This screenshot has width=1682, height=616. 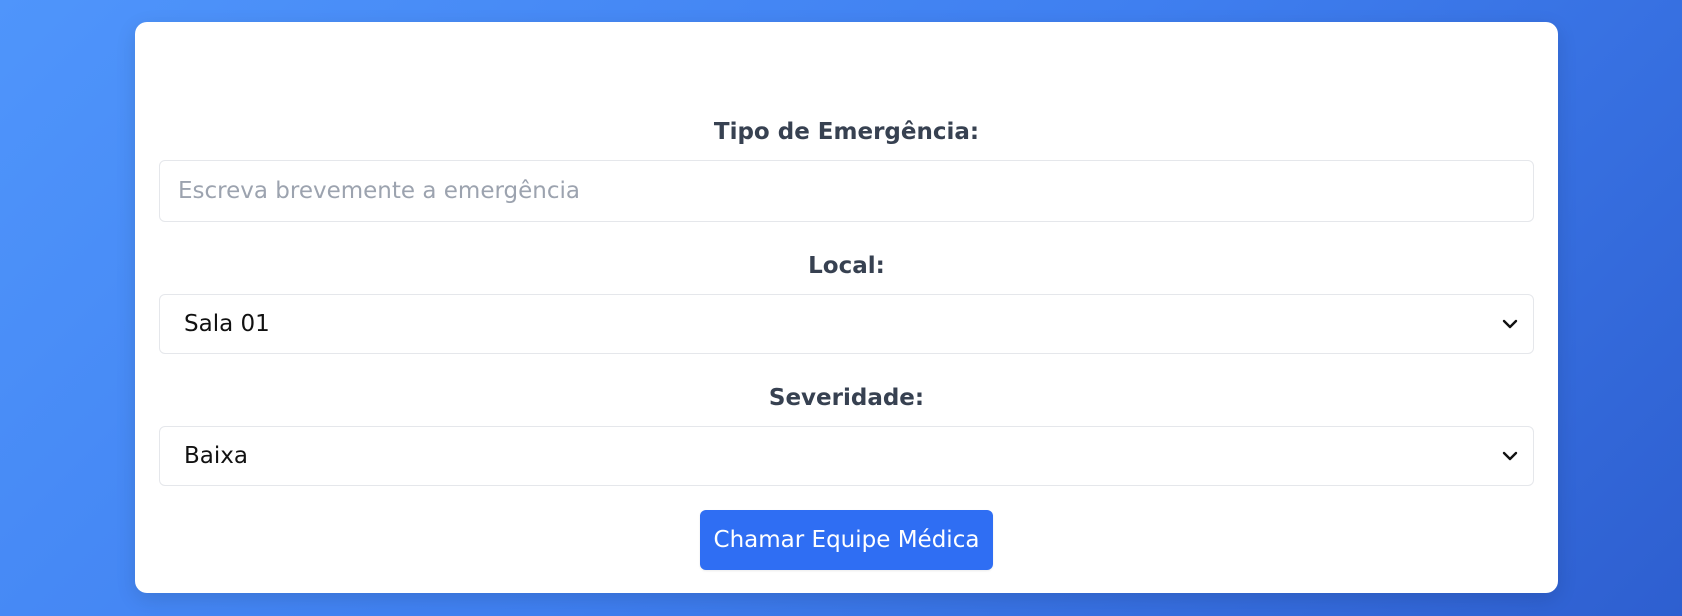 I want to click on location-selected-value: Sala 01, so click(x=227, y=324).